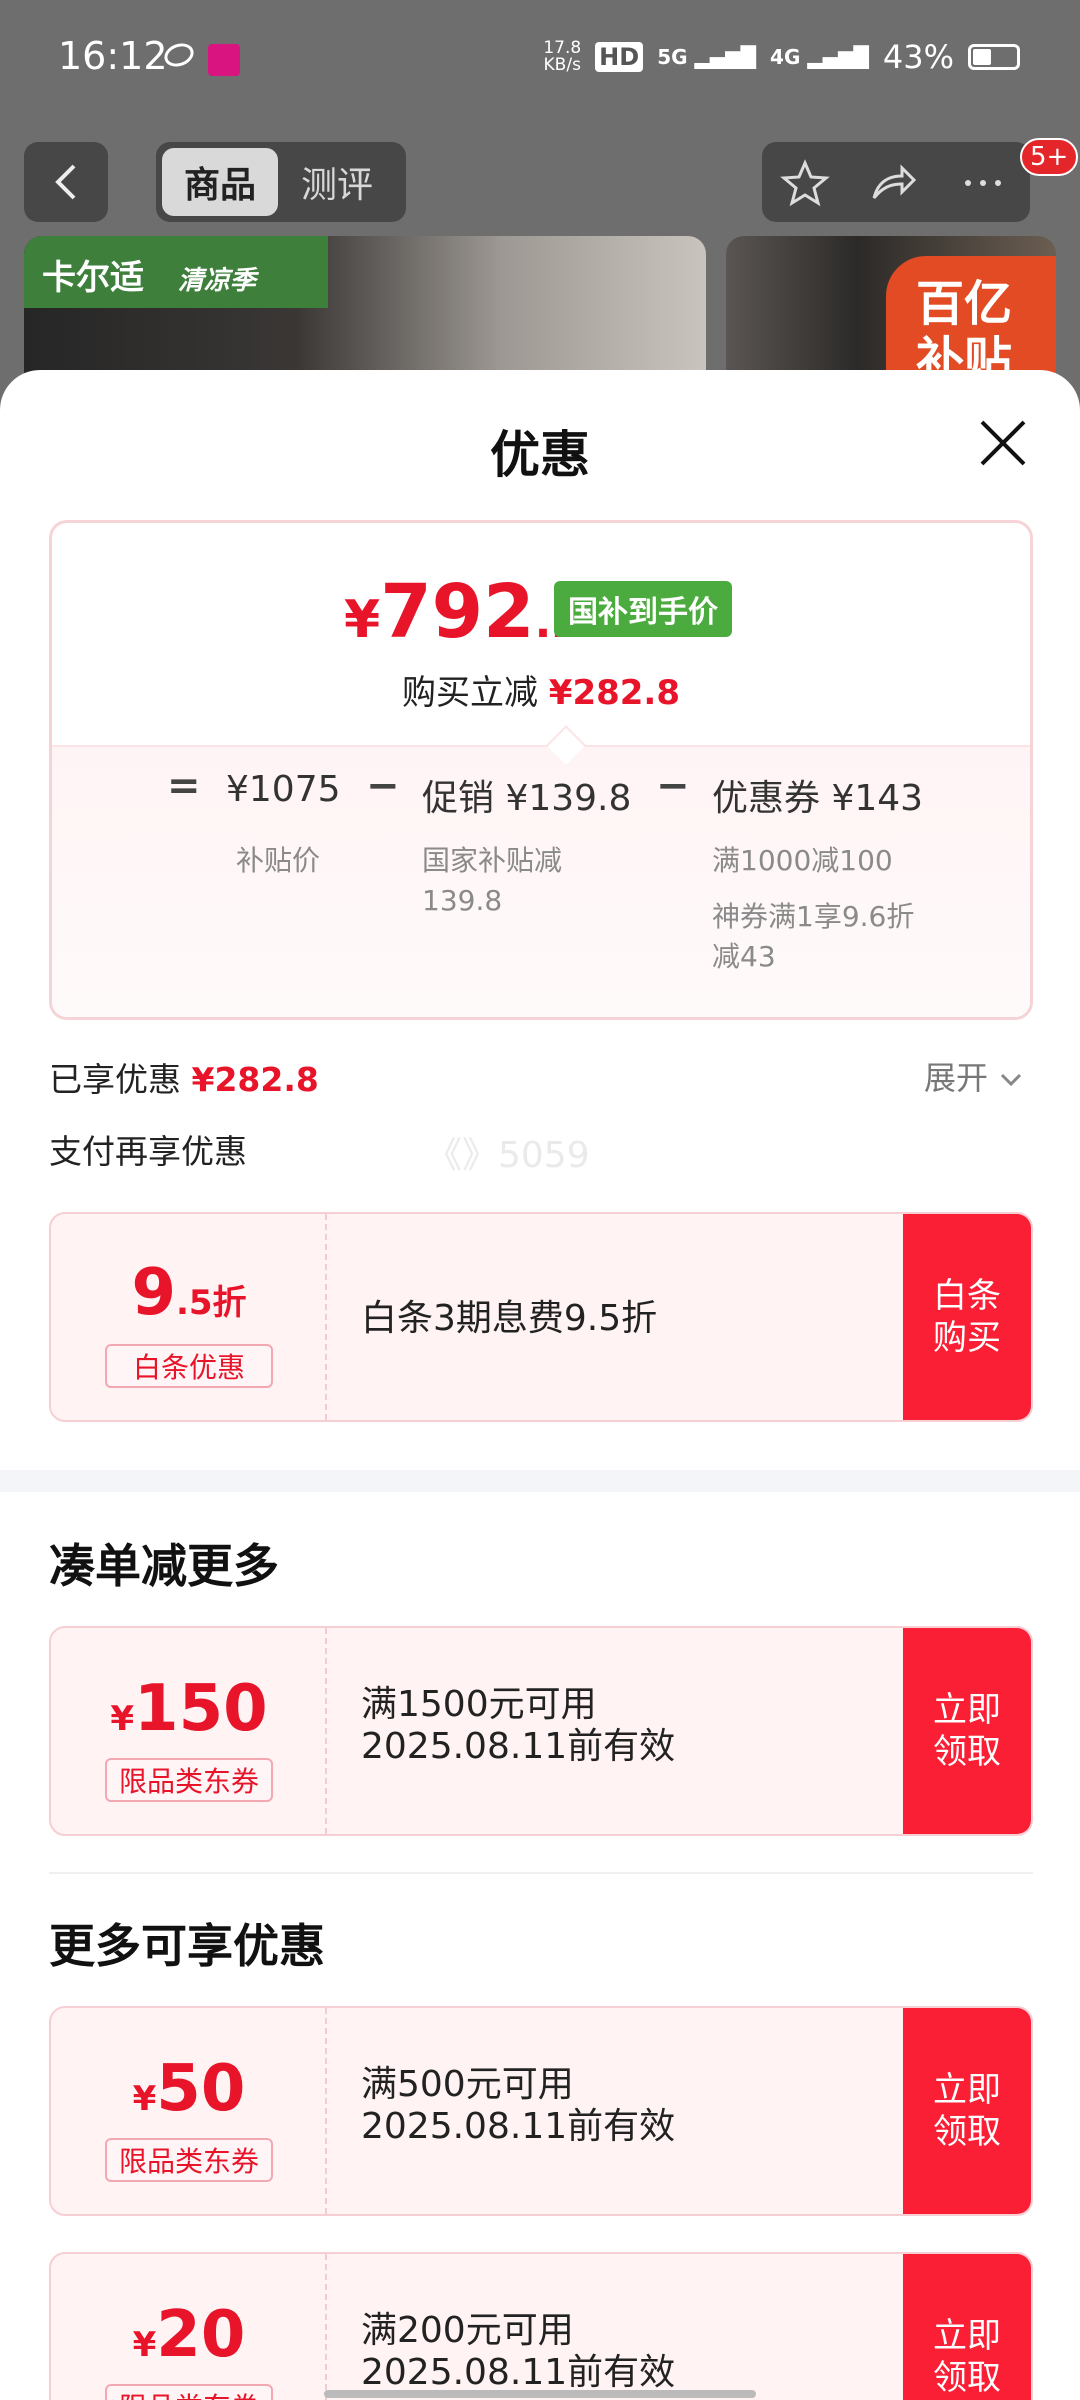  I want to click on header-actions, so click(896, 182).